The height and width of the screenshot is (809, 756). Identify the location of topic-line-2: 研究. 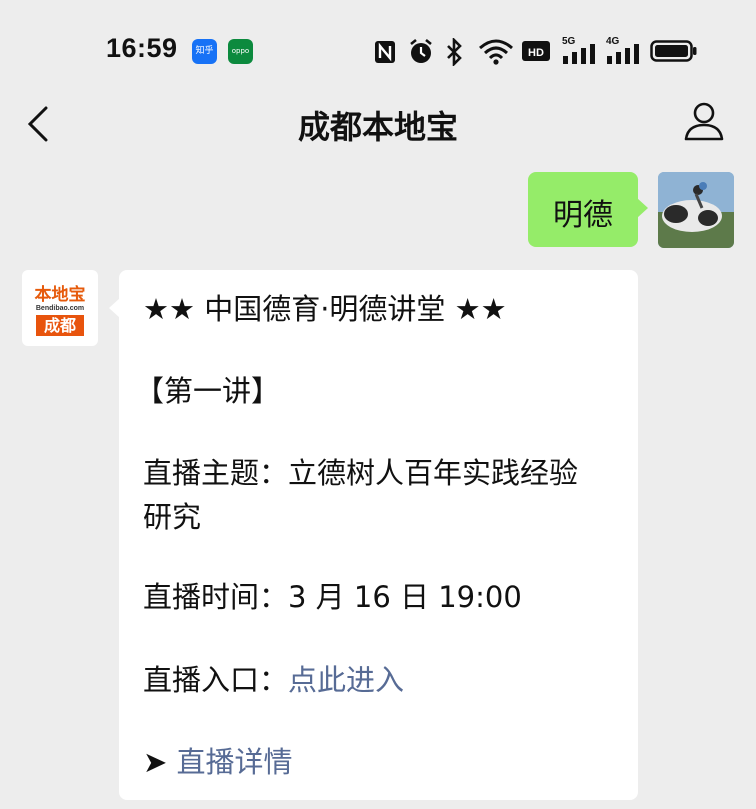
(172, 517).